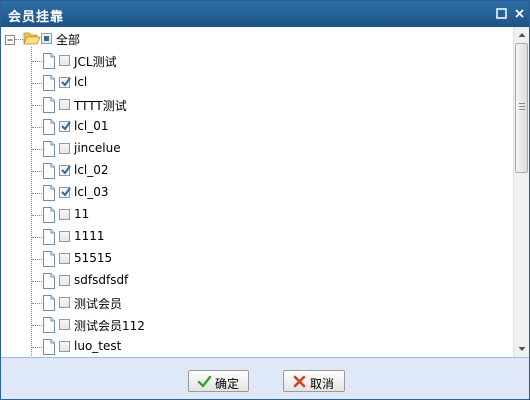 The width and height of the screenshot is (530, 400). What do you see at coordinates (91, 192) in the screenshot?
I see `tree-node-label: lcl_03` at bounding box center [91, 192].